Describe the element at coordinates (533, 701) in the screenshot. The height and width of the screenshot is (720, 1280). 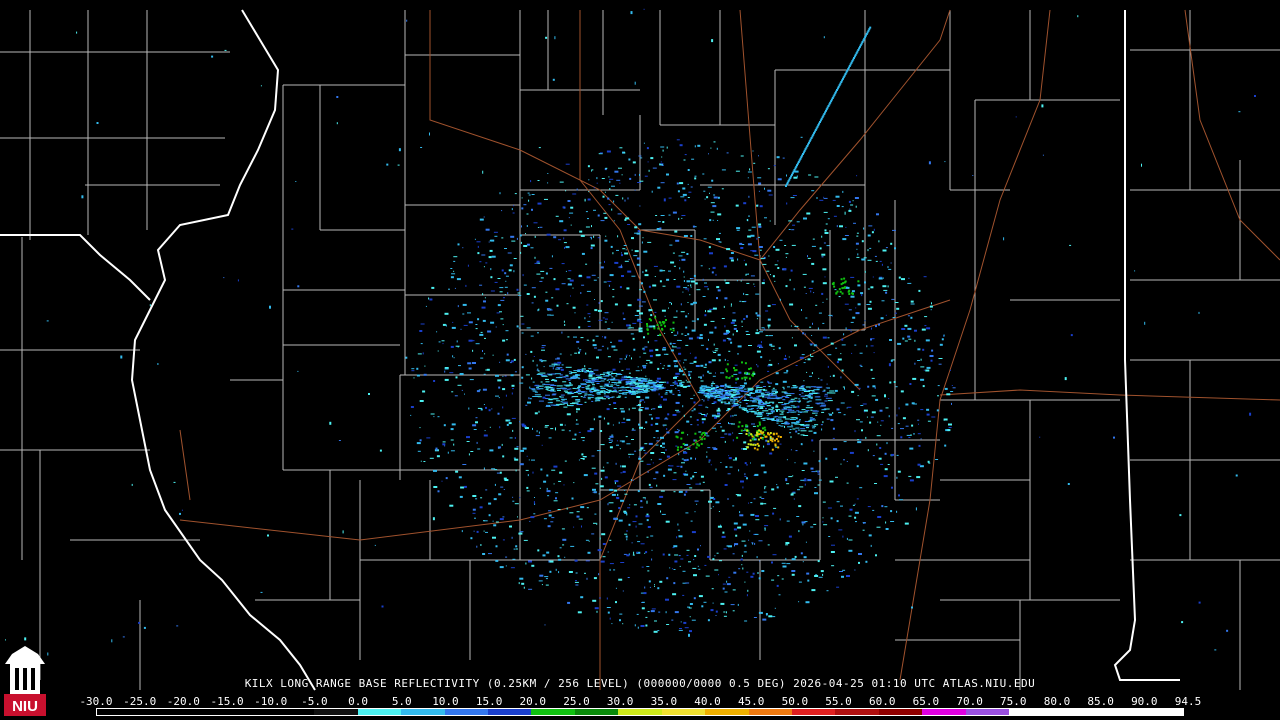
I see `scale-label: 20.0` at that location.